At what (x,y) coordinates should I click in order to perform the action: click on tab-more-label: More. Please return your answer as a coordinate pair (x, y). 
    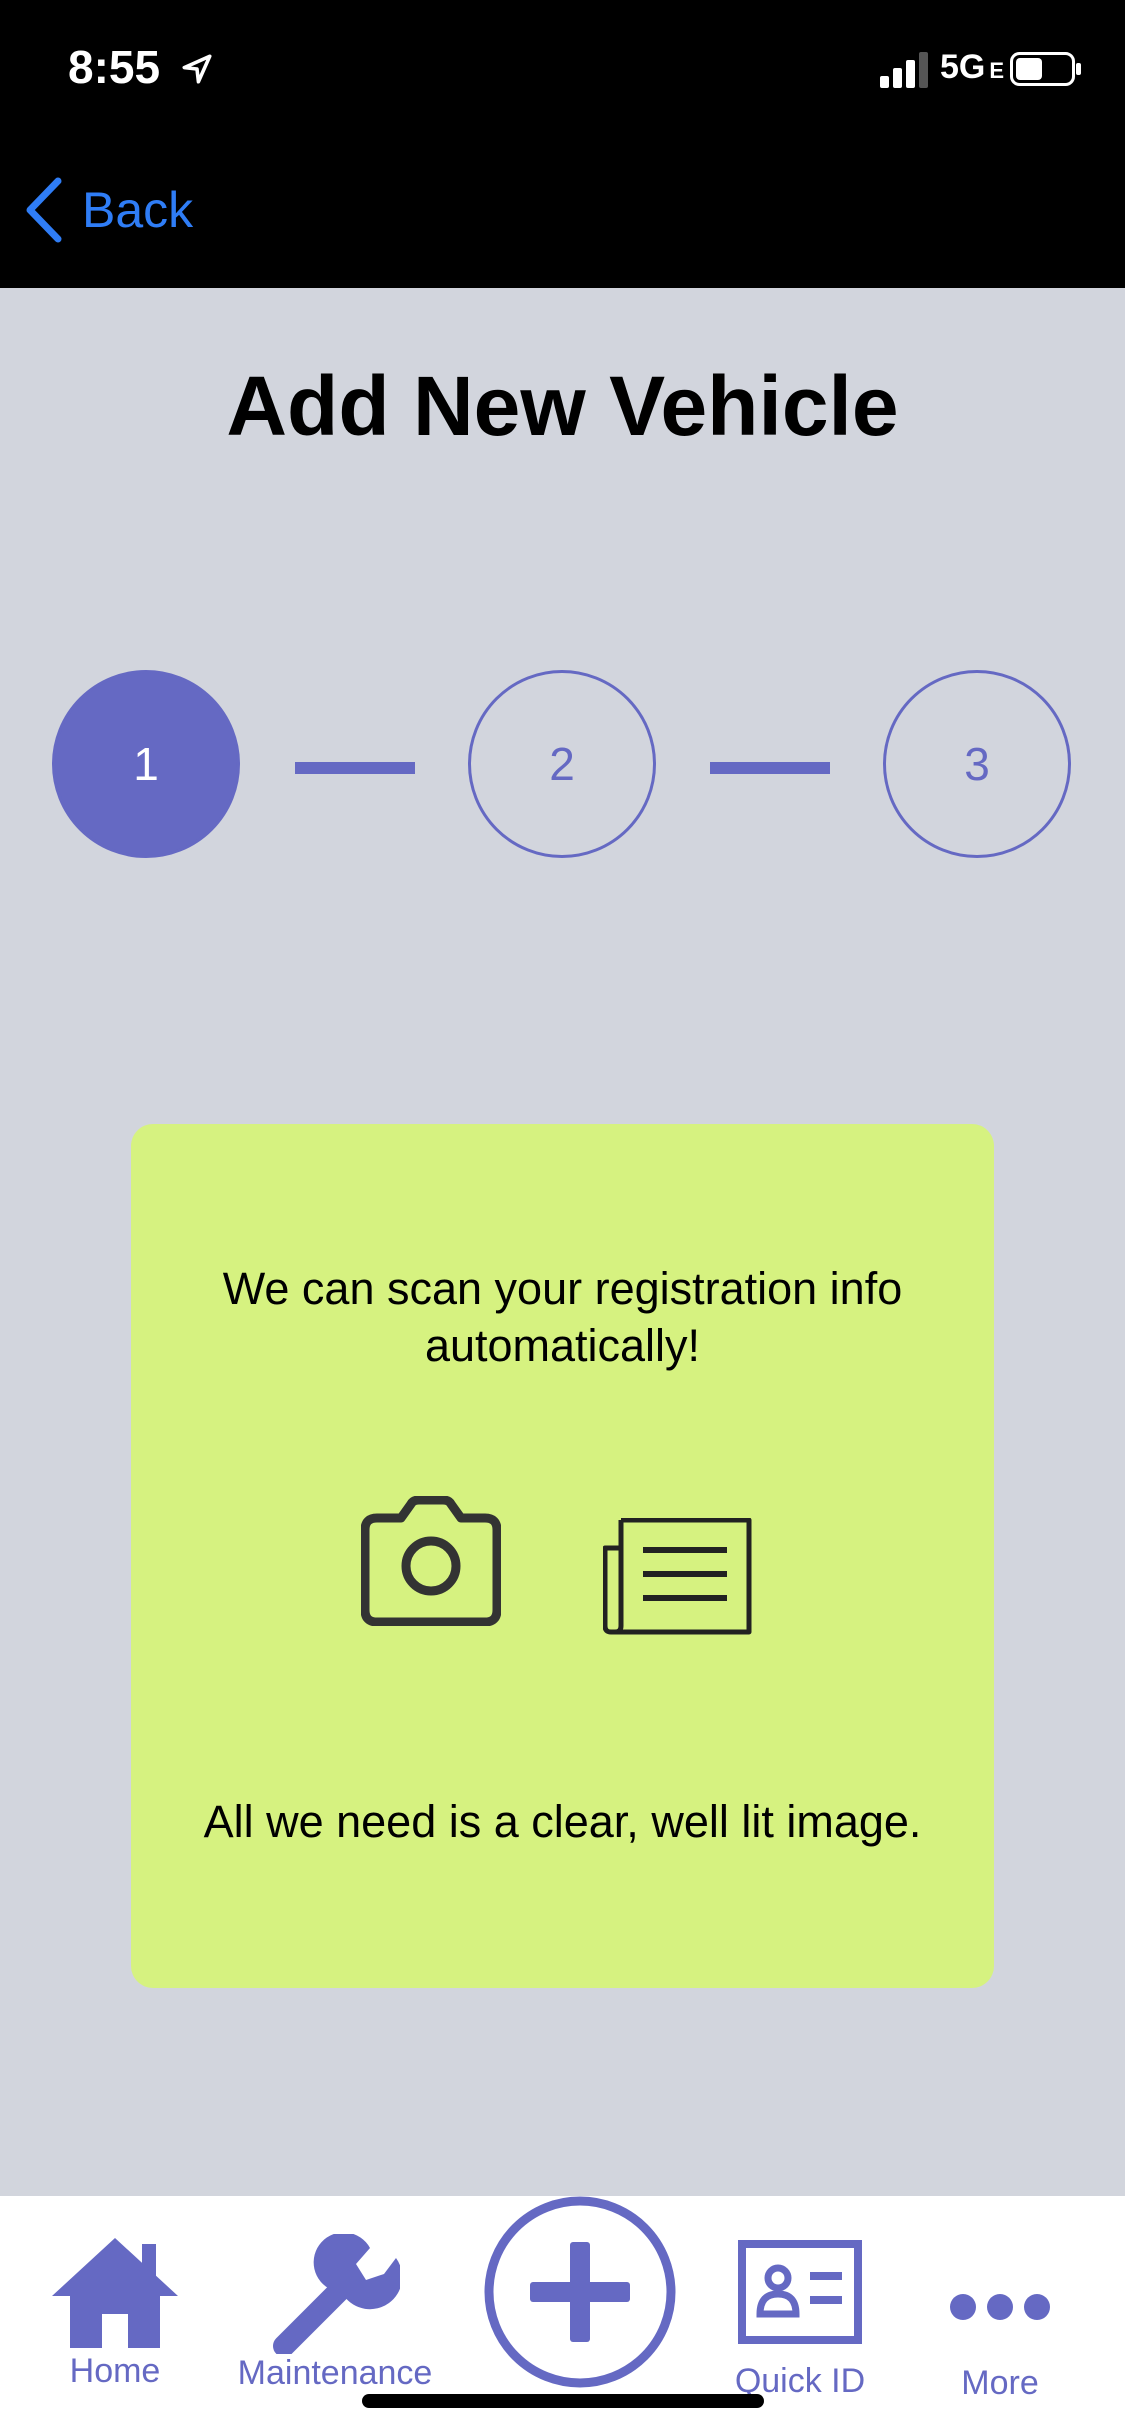
    Looking at the image, I should click on (1000, 2383).